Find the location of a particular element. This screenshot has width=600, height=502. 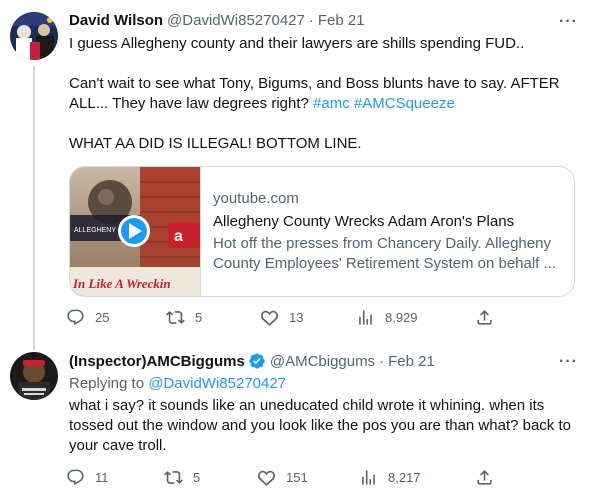

reply-button: 25 is located at coordinates (87, 317).